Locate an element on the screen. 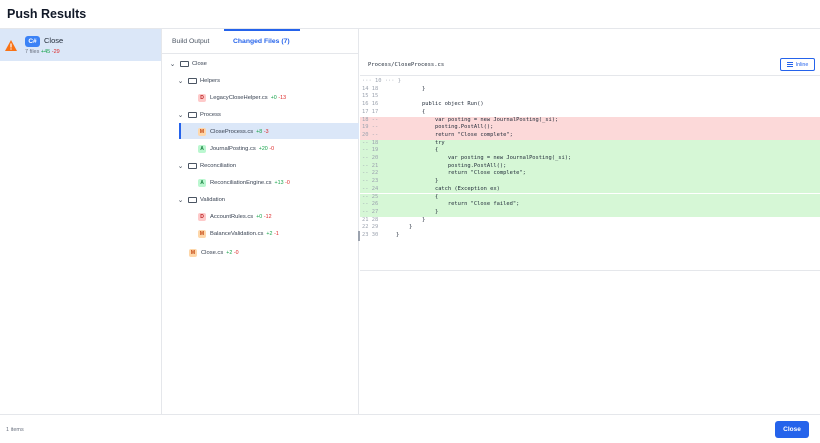 Image resolution: width=820 pixels, height=443 pixels. tree-file-journalposting: A JournalPosting.cs +20 -0 is located at coordinates (236, 148).